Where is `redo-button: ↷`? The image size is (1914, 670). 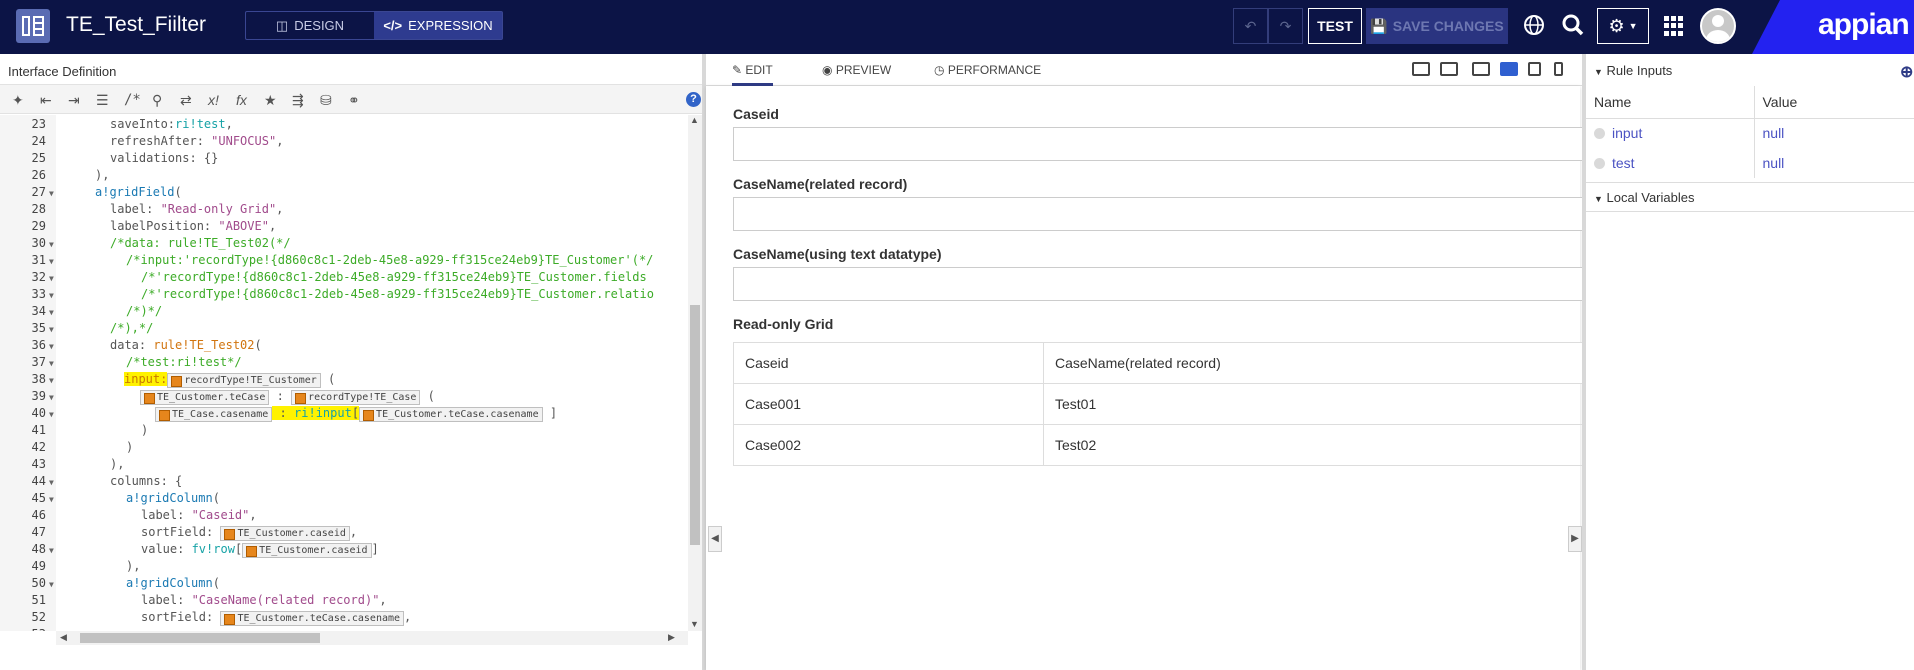 redo-button: ↷ is located at coordinates (1285, 26).